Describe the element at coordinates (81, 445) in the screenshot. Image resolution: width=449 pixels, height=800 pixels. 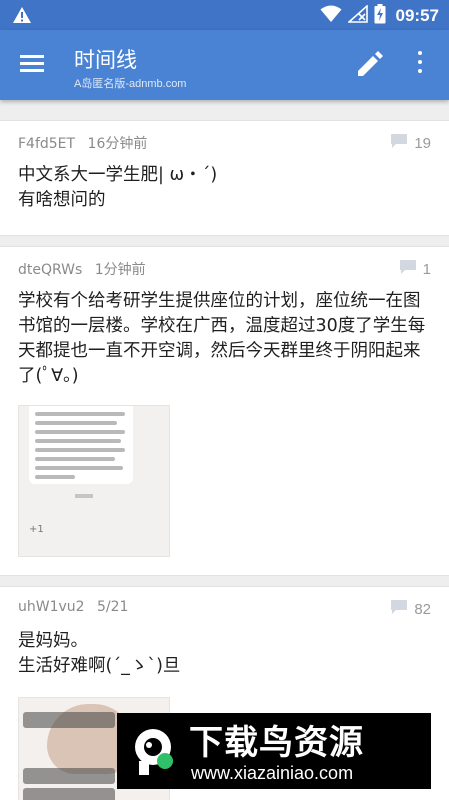
I see `chat-bubble-image` at that location.